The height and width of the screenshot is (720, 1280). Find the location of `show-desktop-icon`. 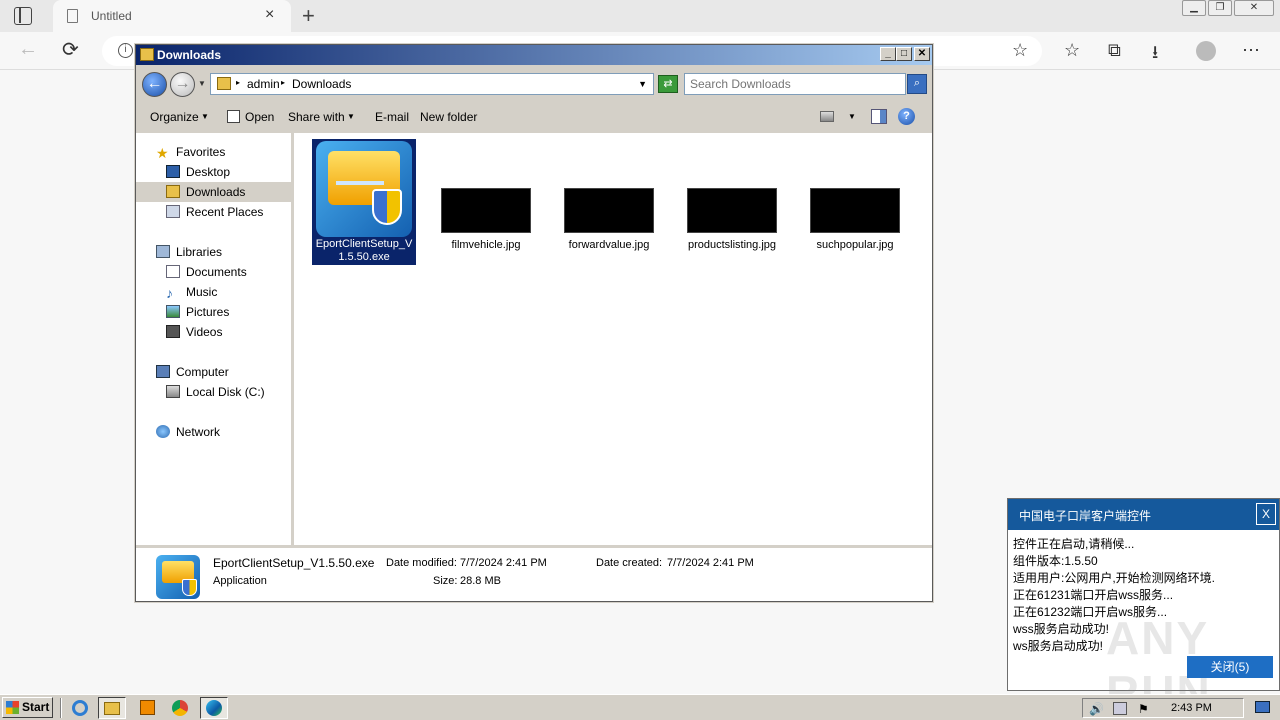

show-desktop-icon is located at coordinates (1262, 707).